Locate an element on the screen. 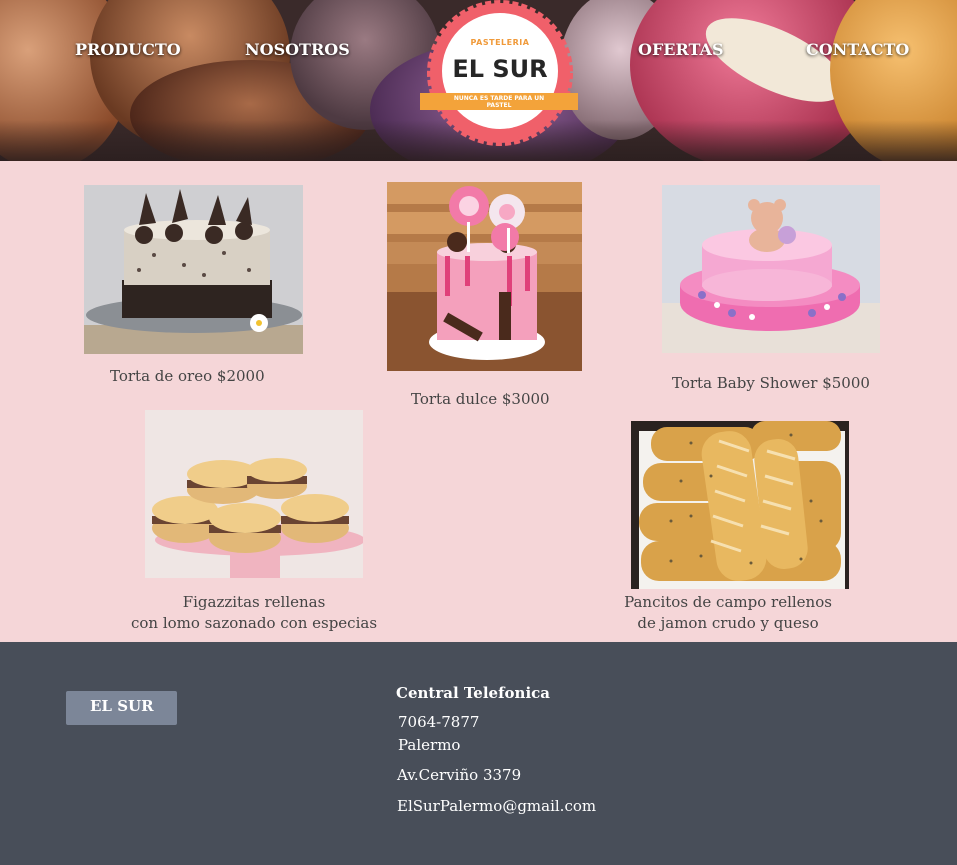 The image size is (957, 865). product-caption-sweet: Torta dulce $3000 is located at coordinates (480, 399).